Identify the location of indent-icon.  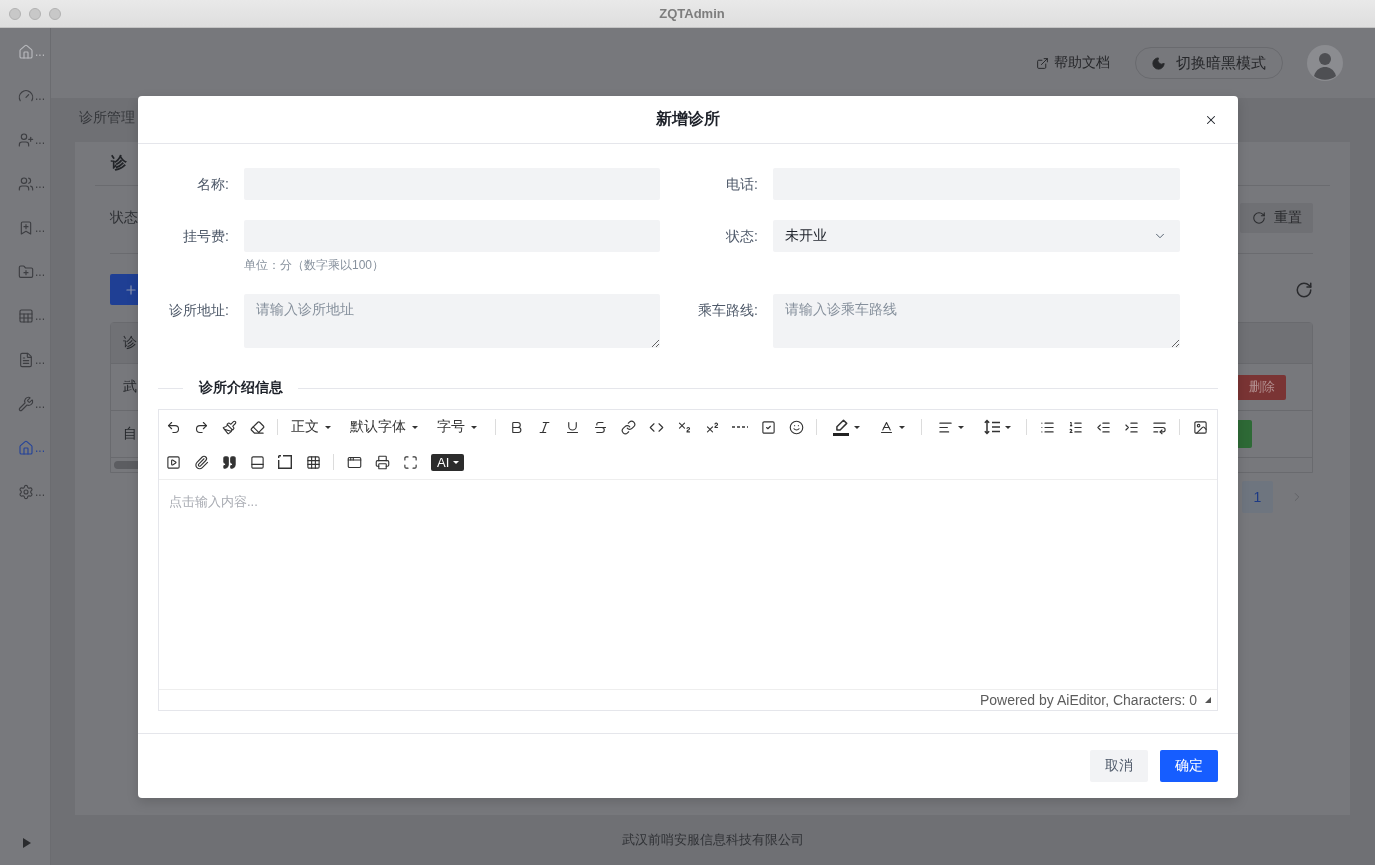
(1131, 427).